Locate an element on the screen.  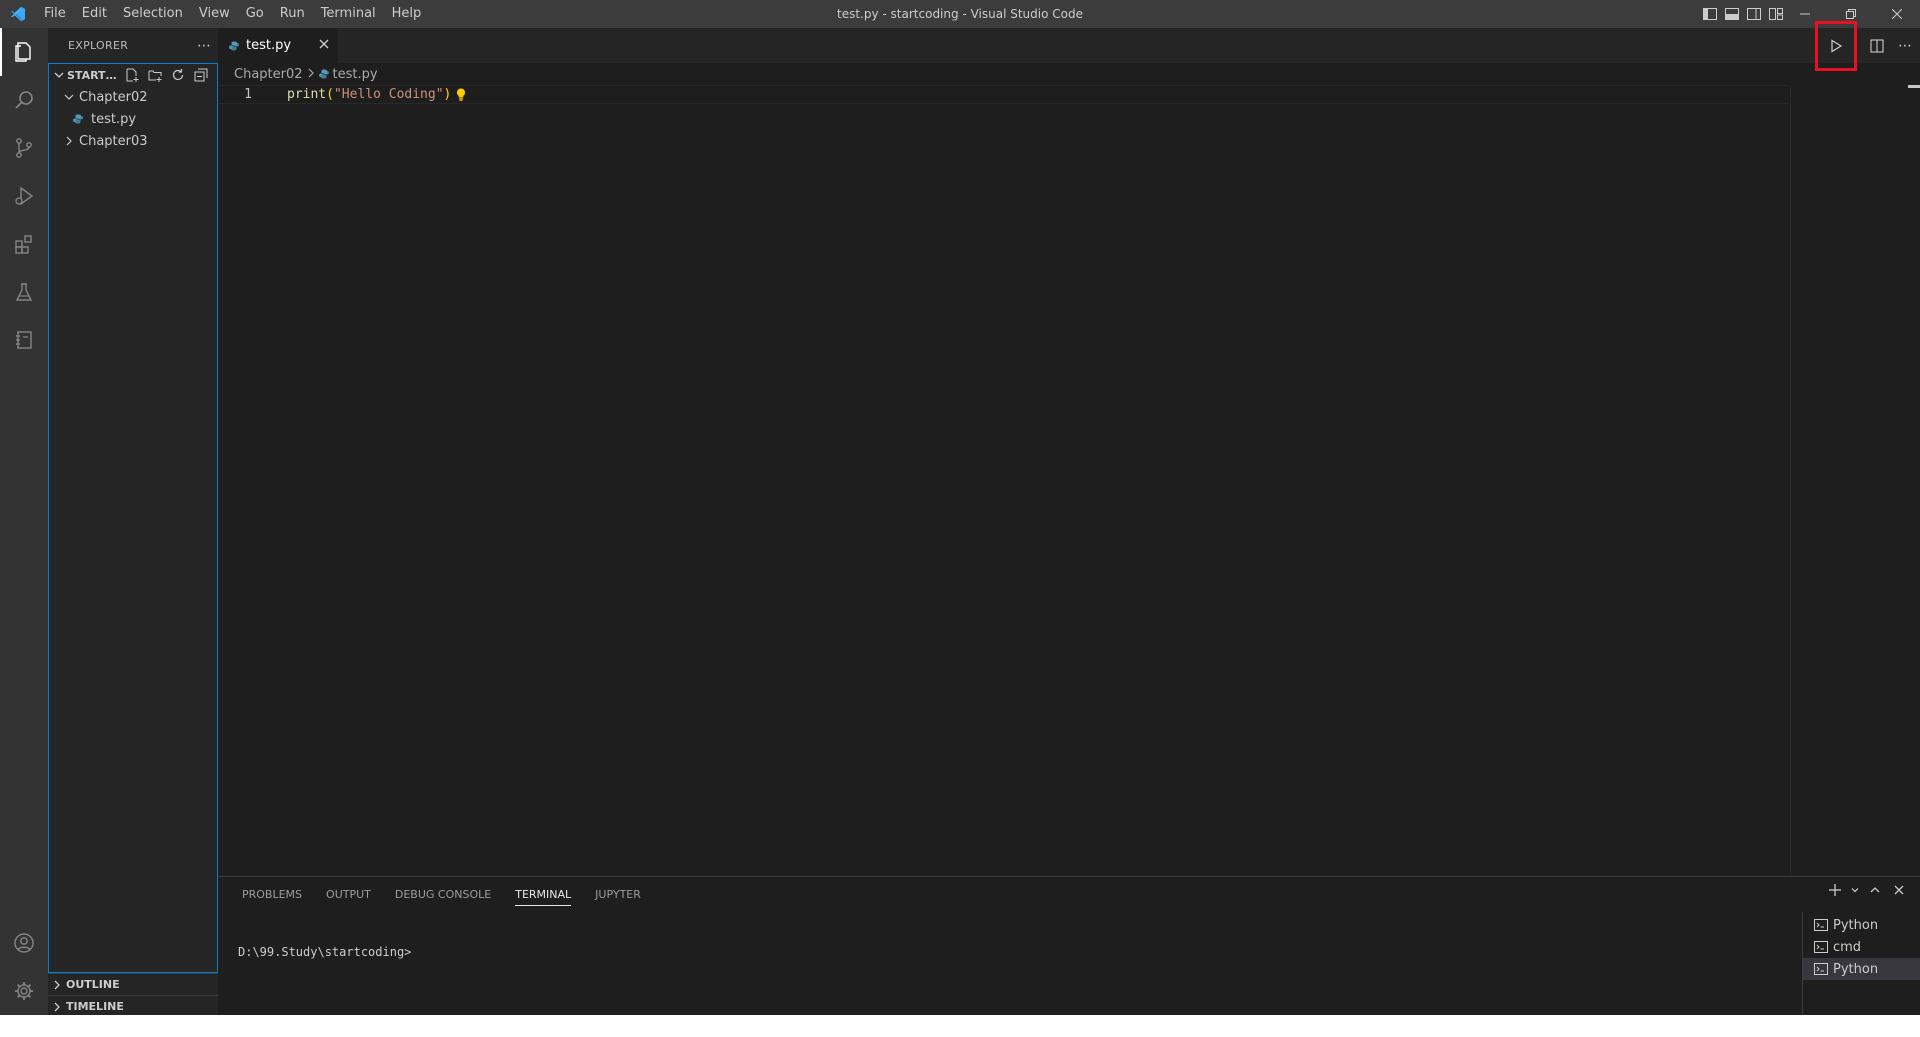
menu-terminal: Terminal is located at coordinates (348, 14).